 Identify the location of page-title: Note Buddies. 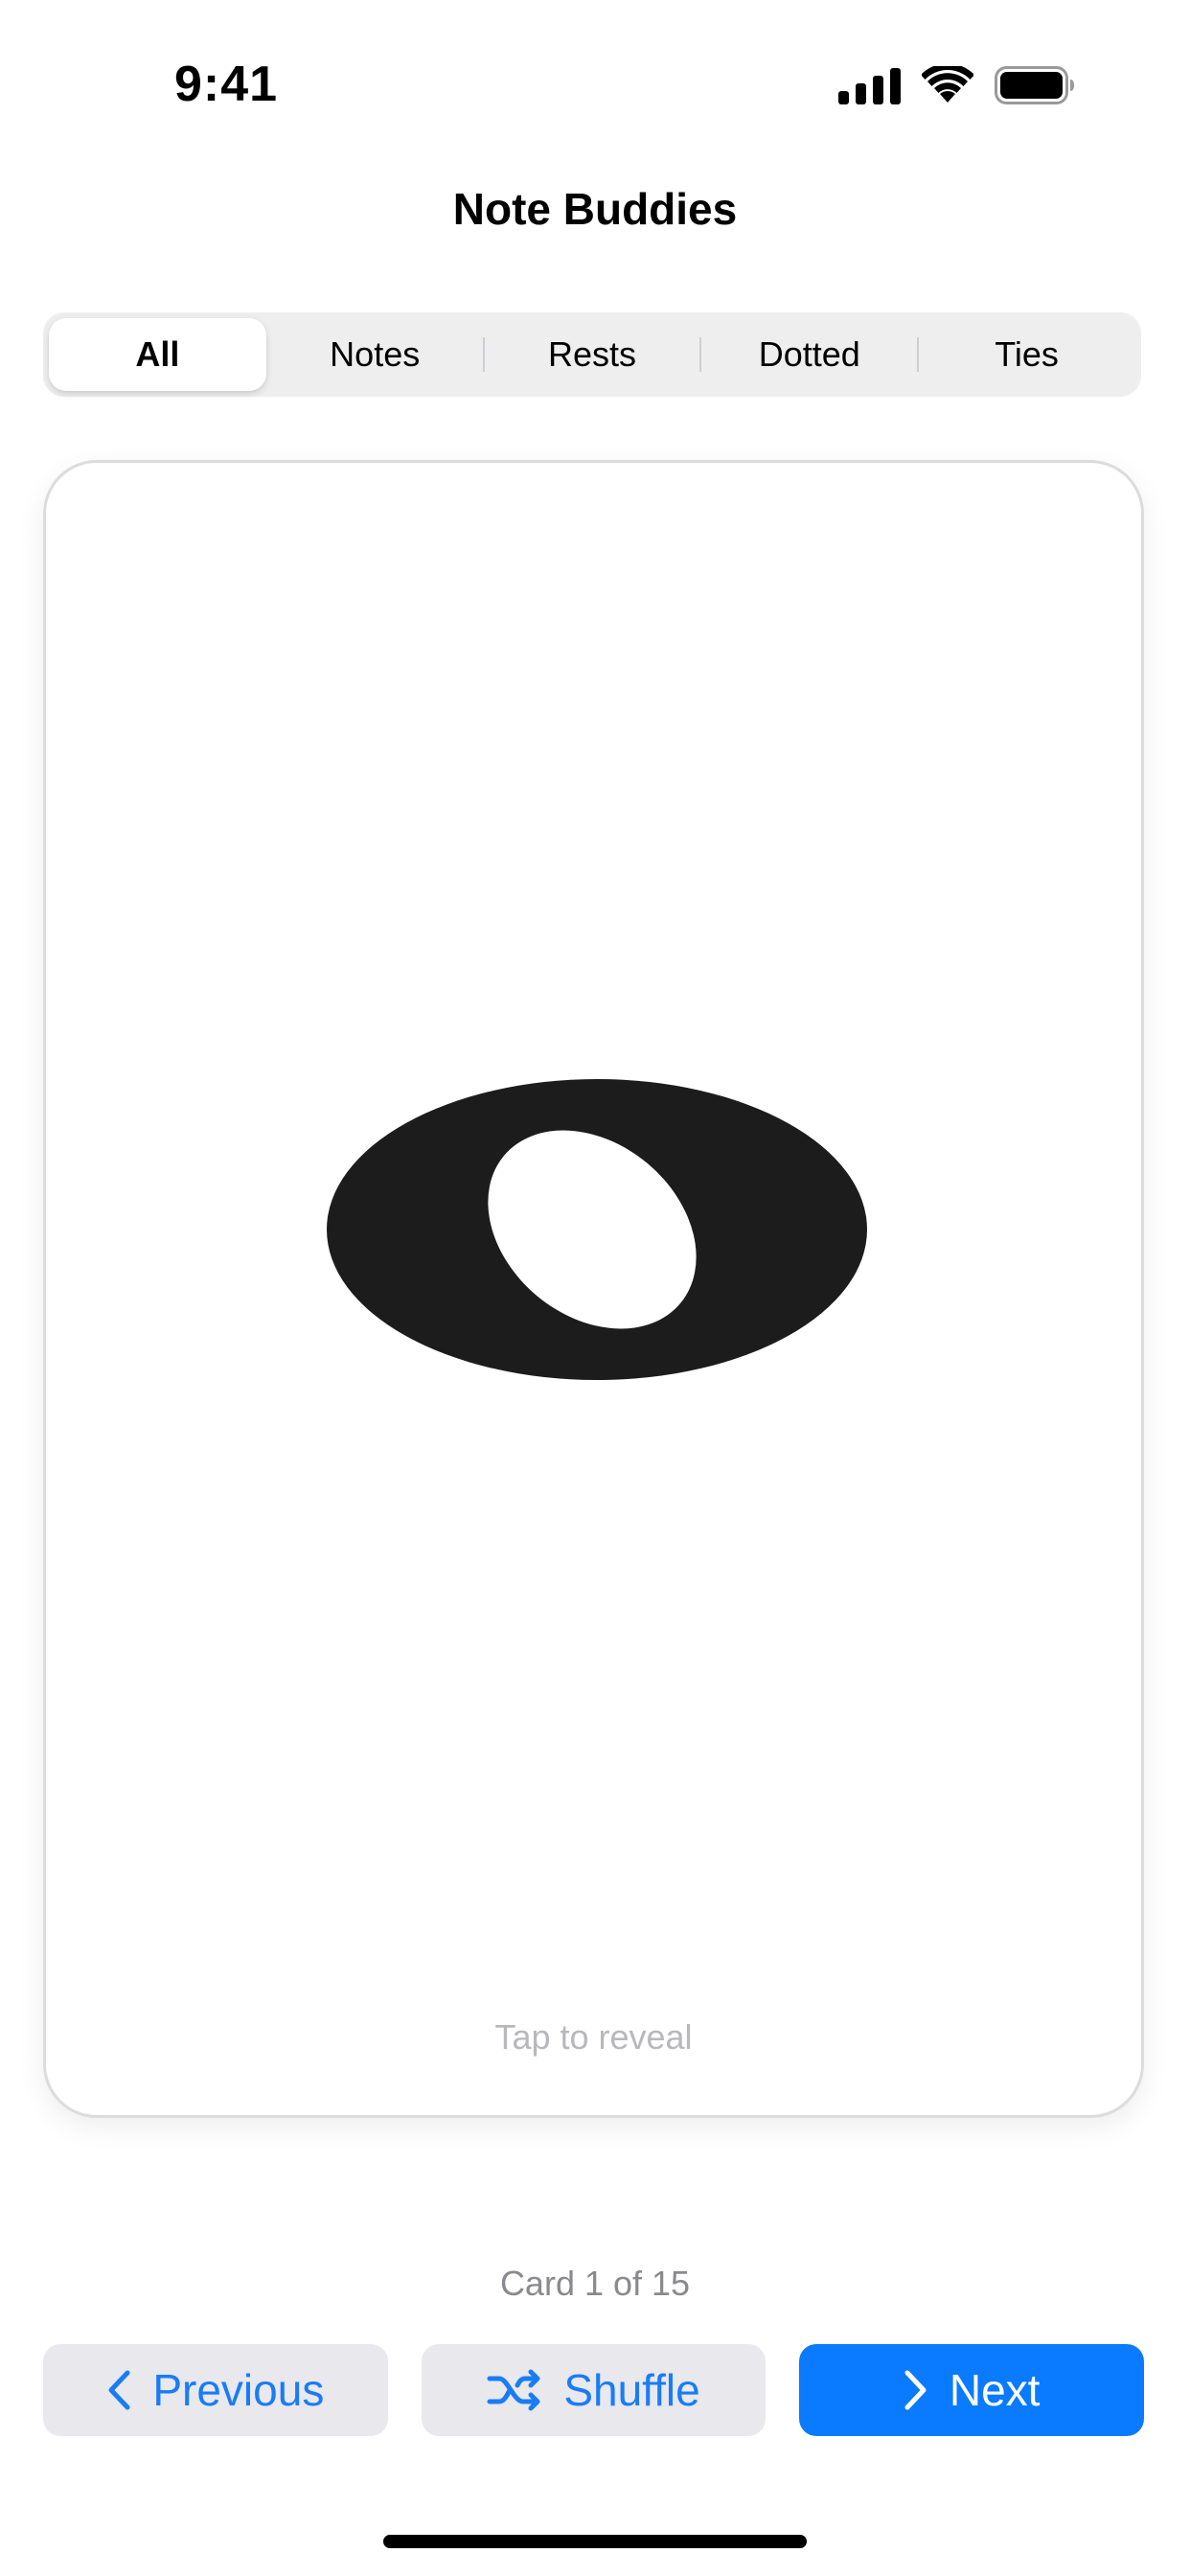
(595, 209).